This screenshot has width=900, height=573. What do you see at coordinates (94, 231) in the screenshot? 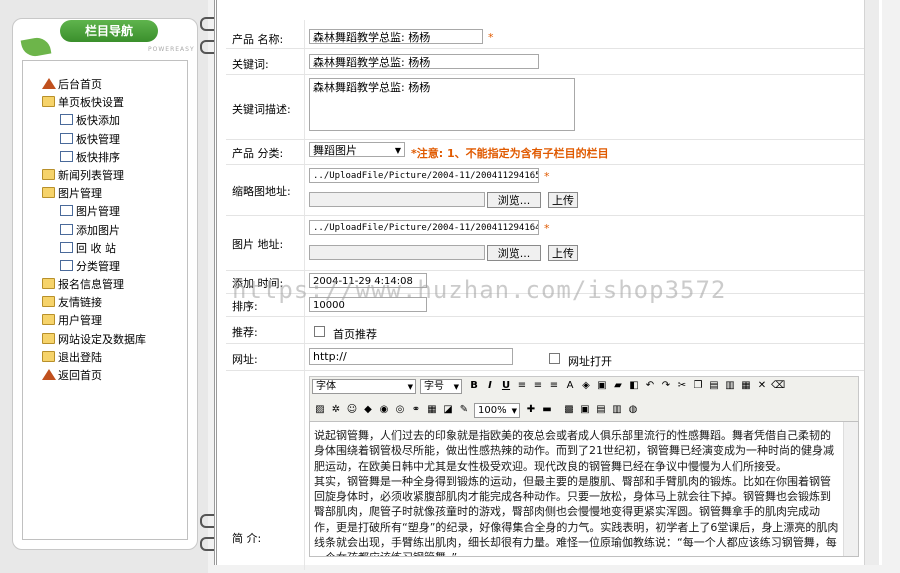
I see `nav-item: 添加图片` at bounding box center [94, 231].